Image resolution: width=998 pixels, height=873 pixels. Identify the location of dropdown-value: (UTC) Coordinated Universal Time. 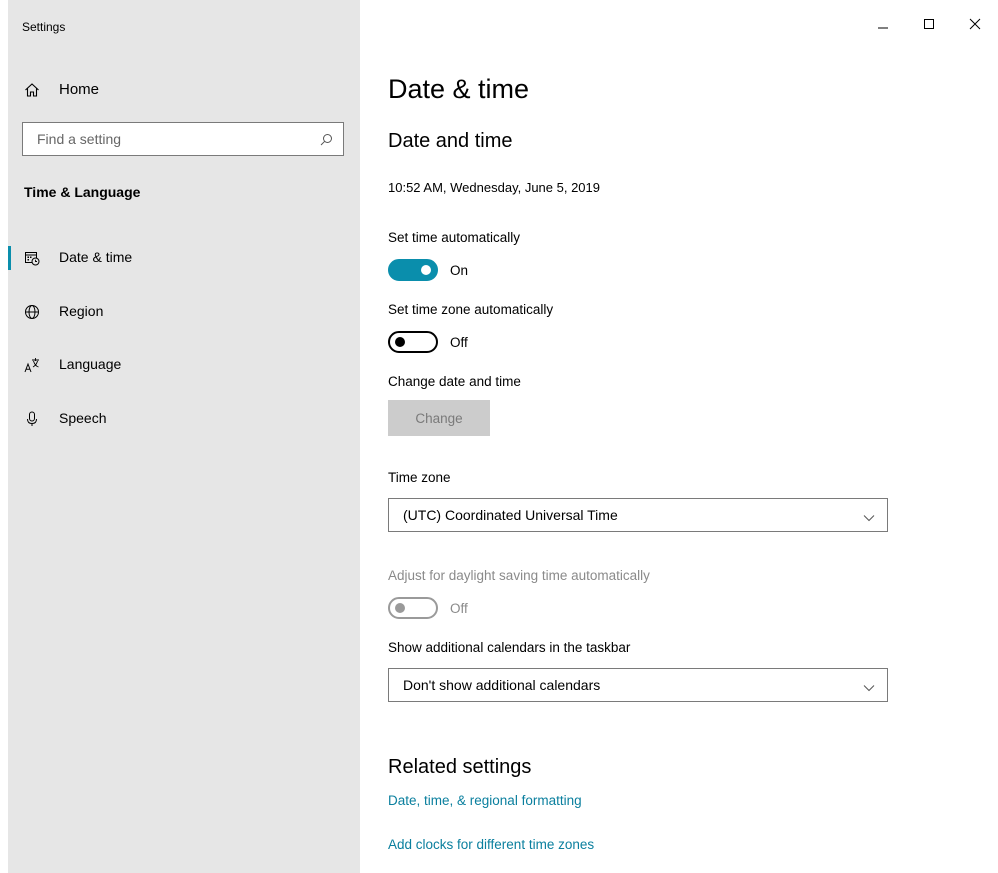
(510, 515).